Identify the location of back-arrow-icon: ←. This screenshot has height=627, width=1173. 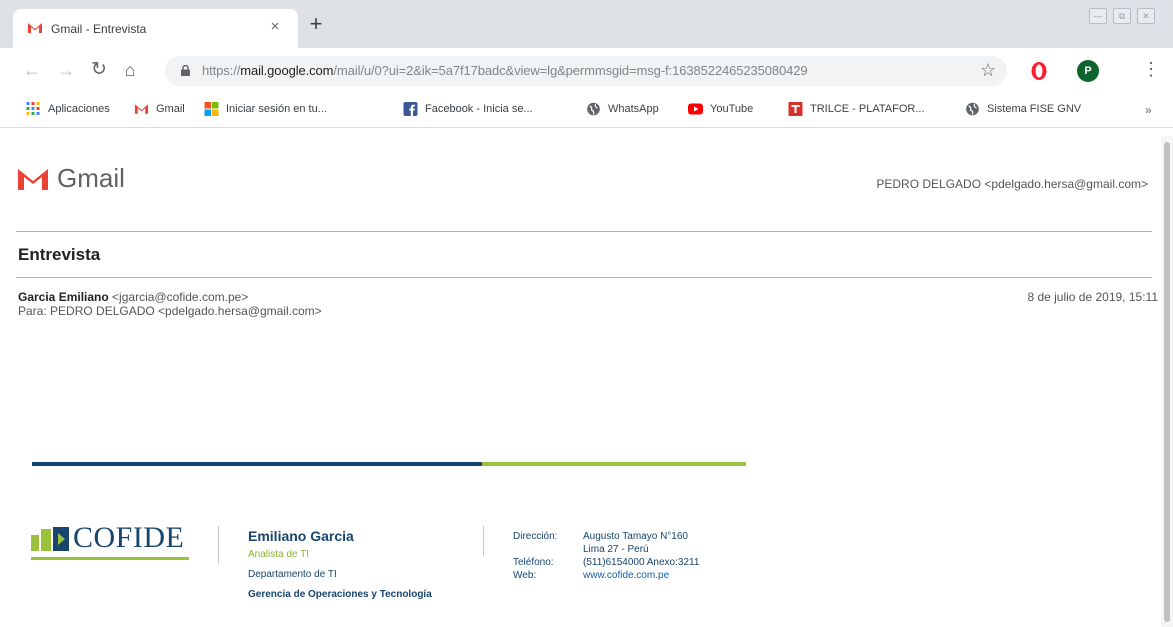
(32, 70).